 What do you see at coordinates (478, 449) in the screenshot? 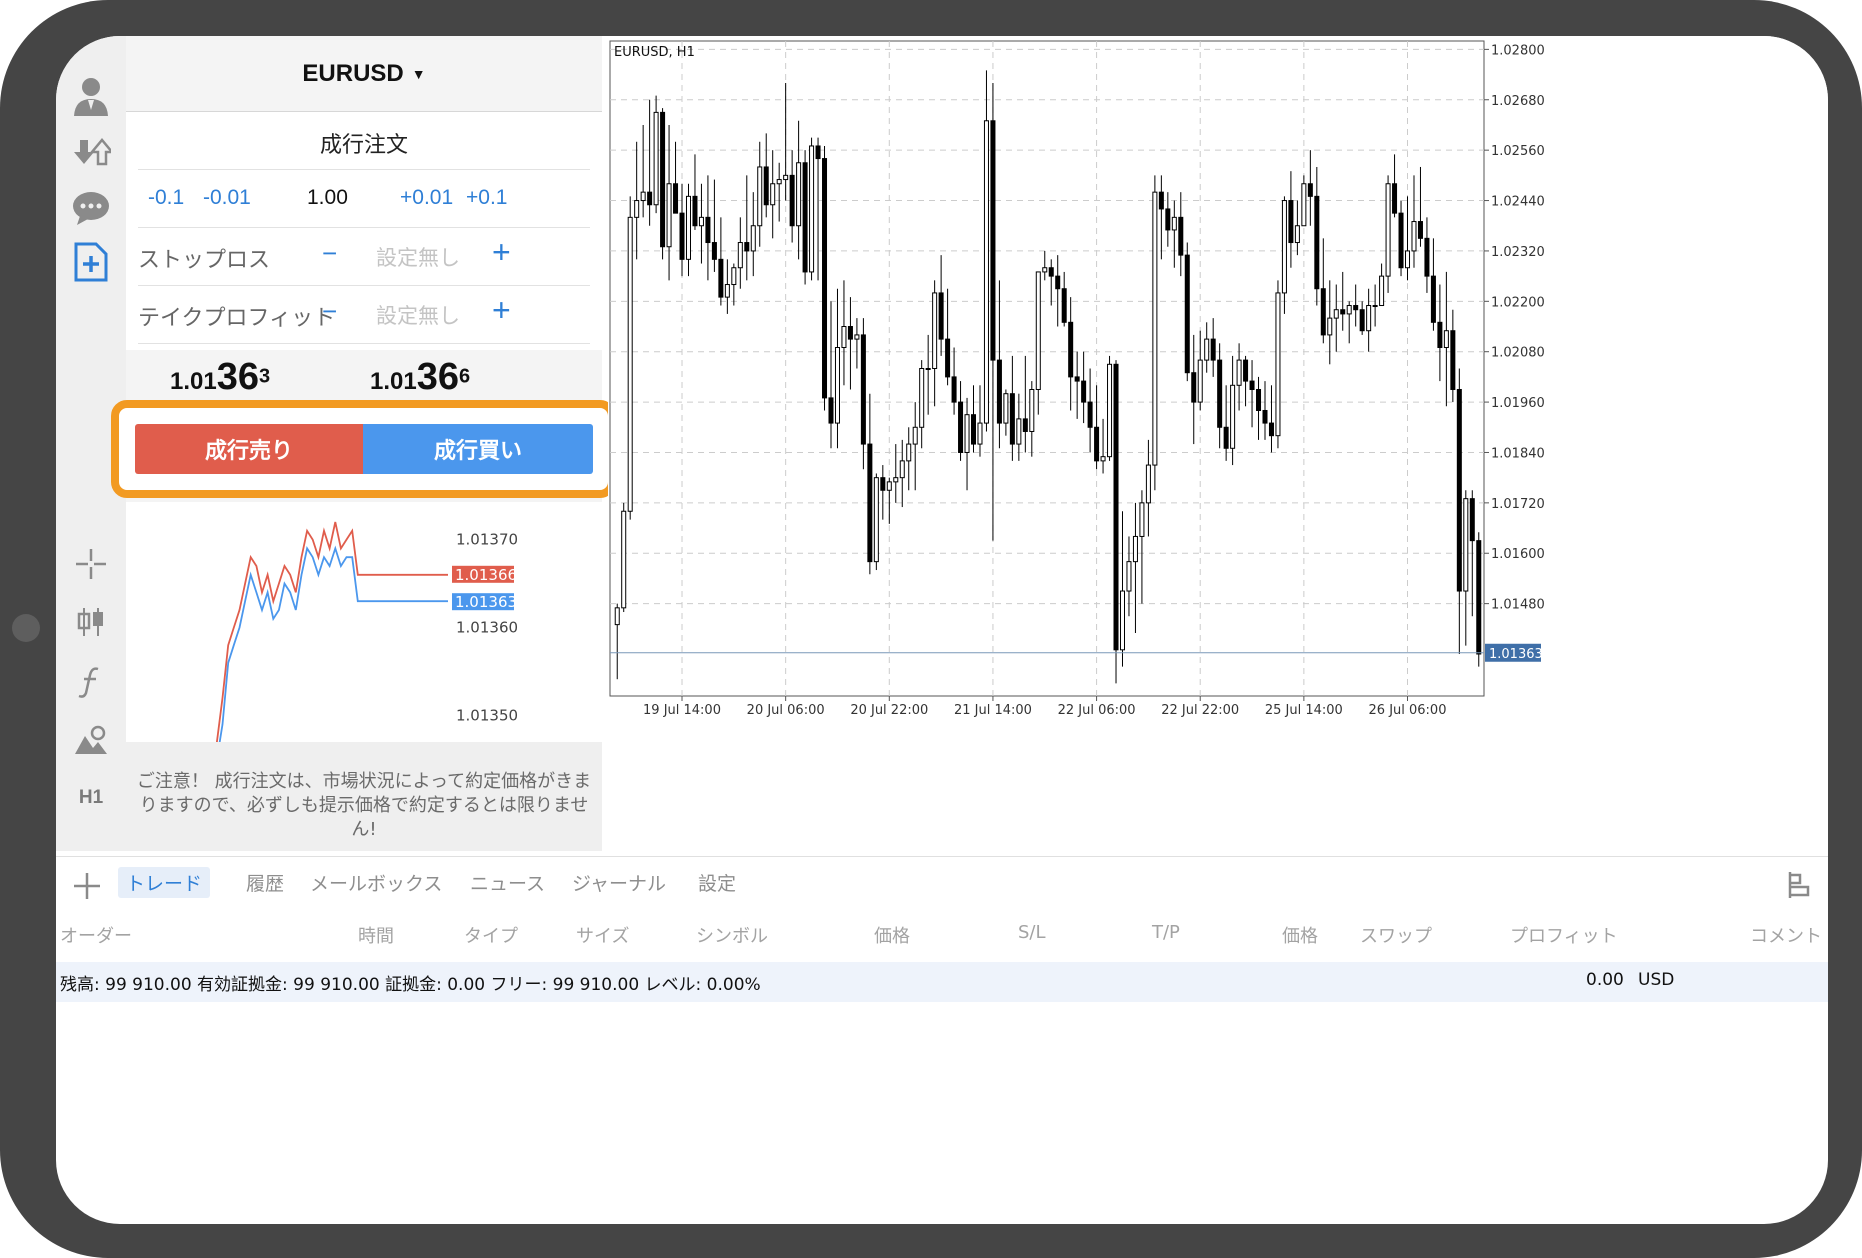
I see `market-buy-button: 成行買い` at bounding box center [478, 449].